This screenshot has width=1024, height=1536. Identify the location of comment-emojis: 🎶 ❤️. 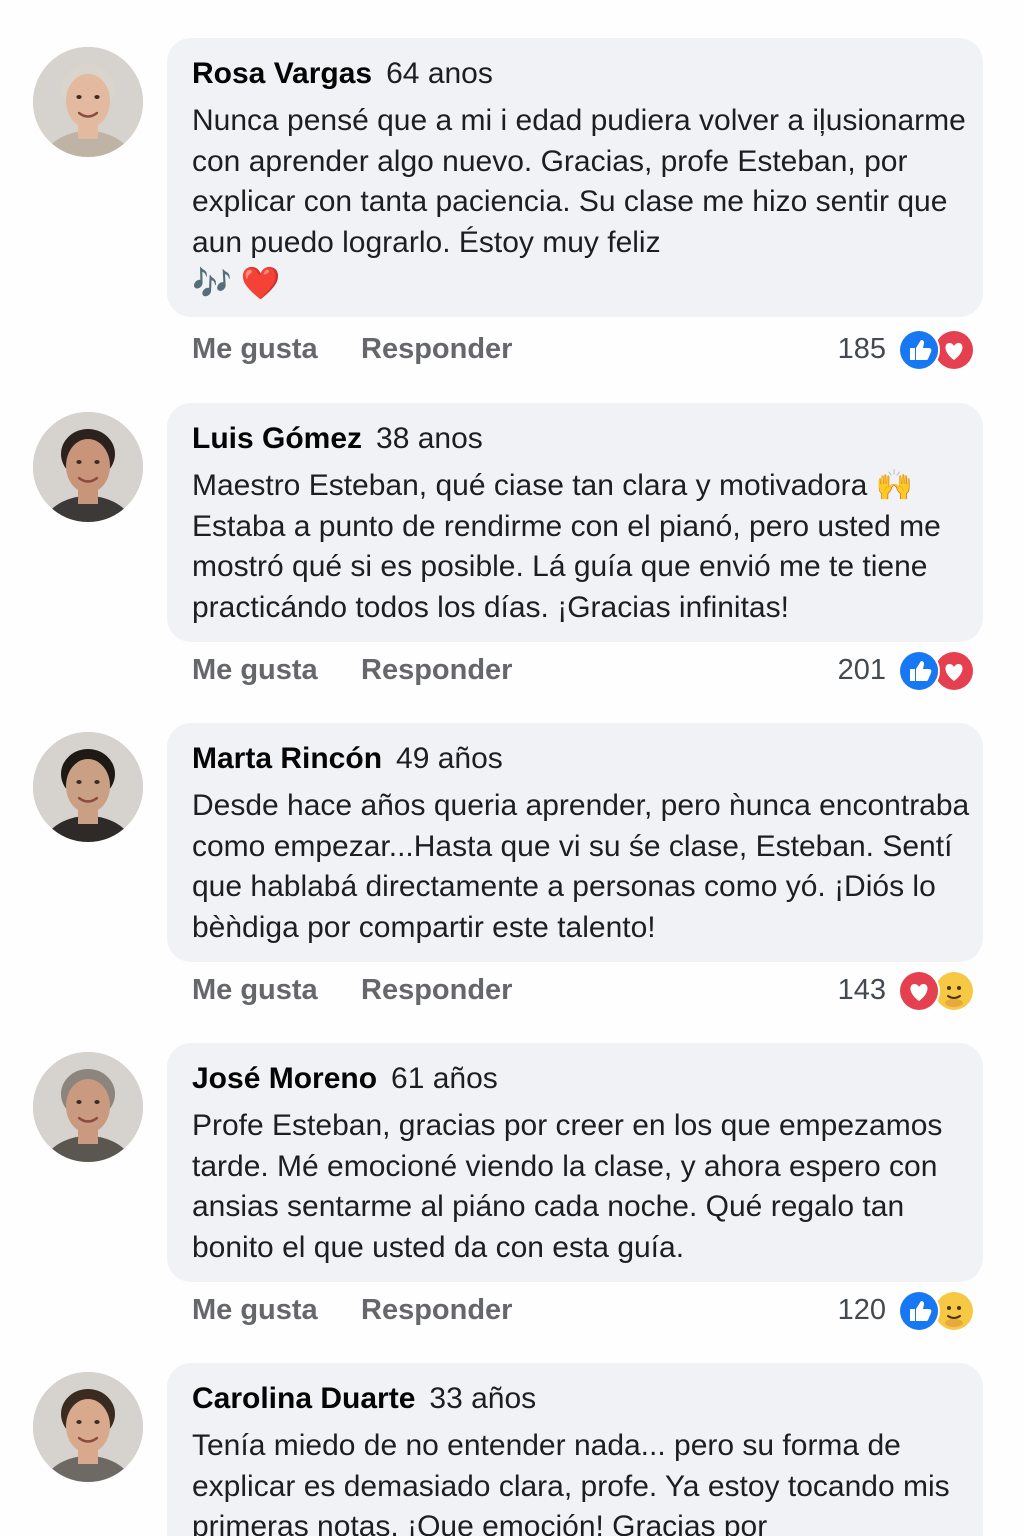
(582, 283).